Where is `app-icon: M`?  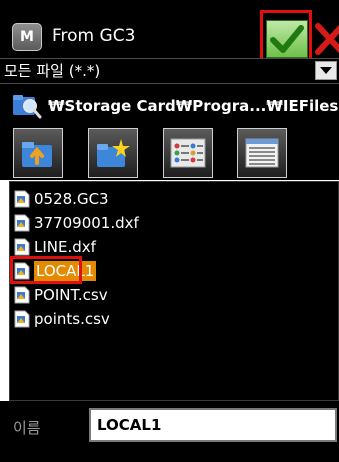 app-icon: M is located at coordinates (27, 37).